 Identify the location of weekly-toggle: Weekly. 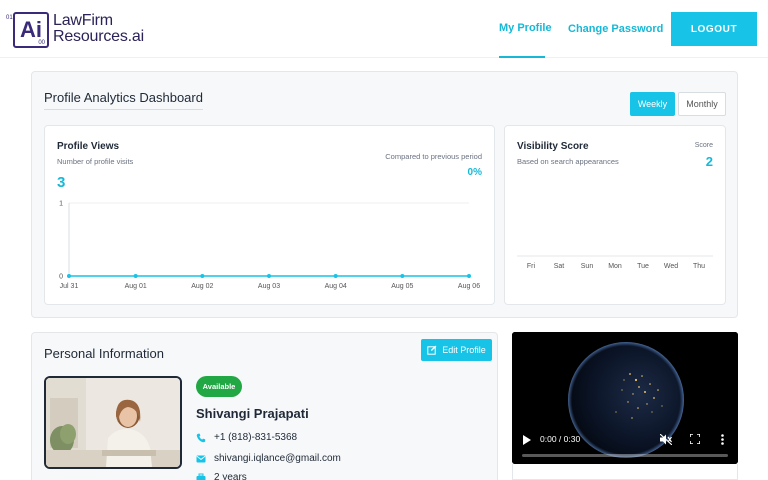
(652, 104).